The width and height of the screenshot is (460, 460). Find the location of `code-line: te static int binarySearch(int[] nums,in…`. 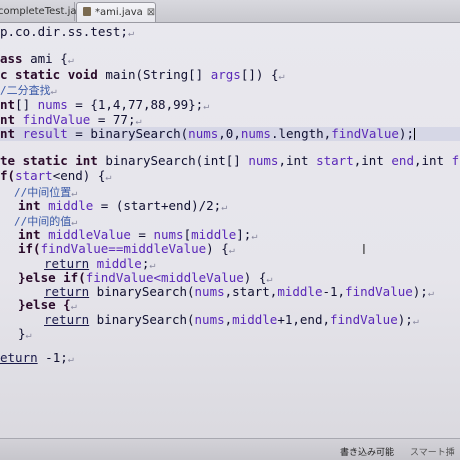

code-line: te static int binarySearch(int[] nums,in… is located at coordinates (230, 160).